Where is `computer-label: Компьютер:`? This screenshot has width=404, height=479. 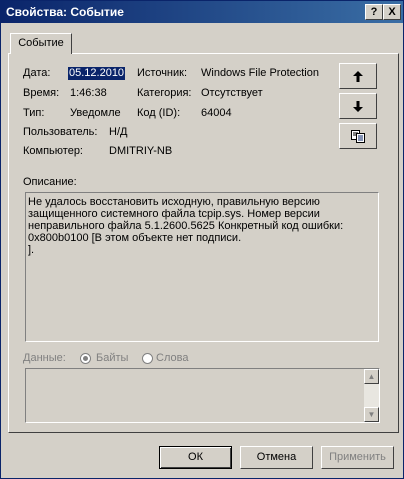 computer-label: Компьютер: is located at coordinates (53, 151).